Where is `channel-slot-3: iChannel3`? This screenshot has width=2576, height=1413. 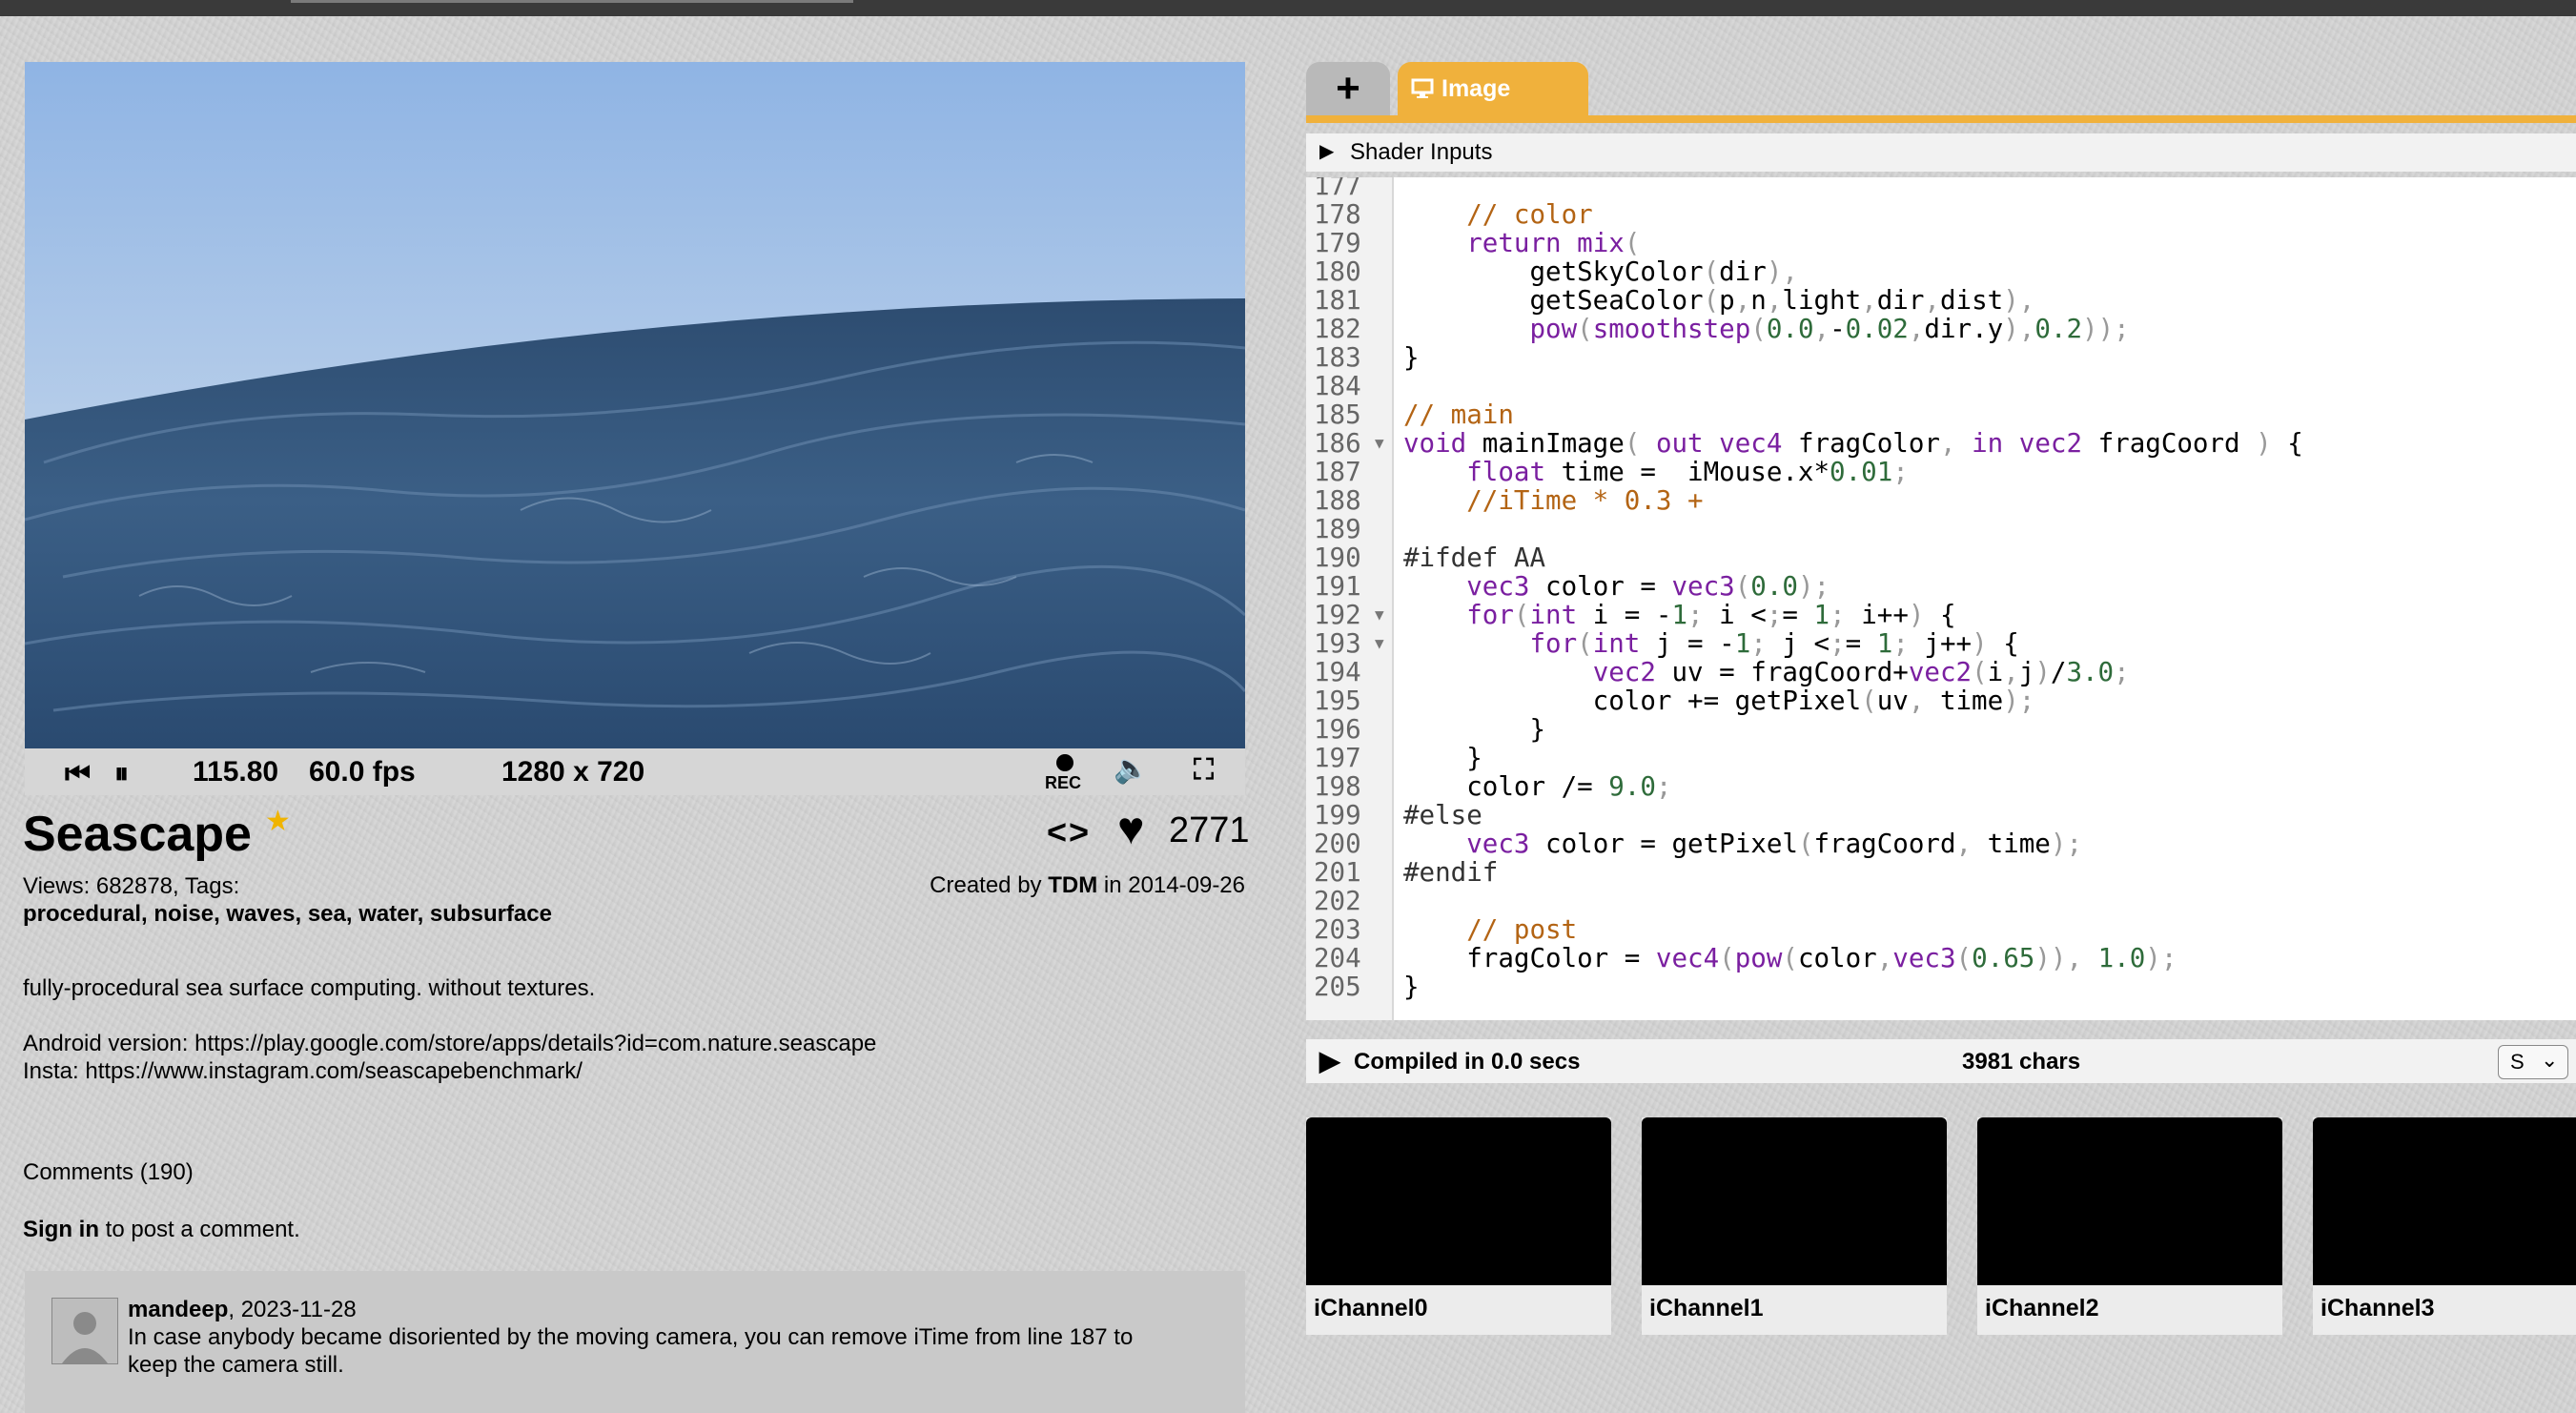 channel-slot-3: iChannel3 is located at coordinates (2444, 1226).